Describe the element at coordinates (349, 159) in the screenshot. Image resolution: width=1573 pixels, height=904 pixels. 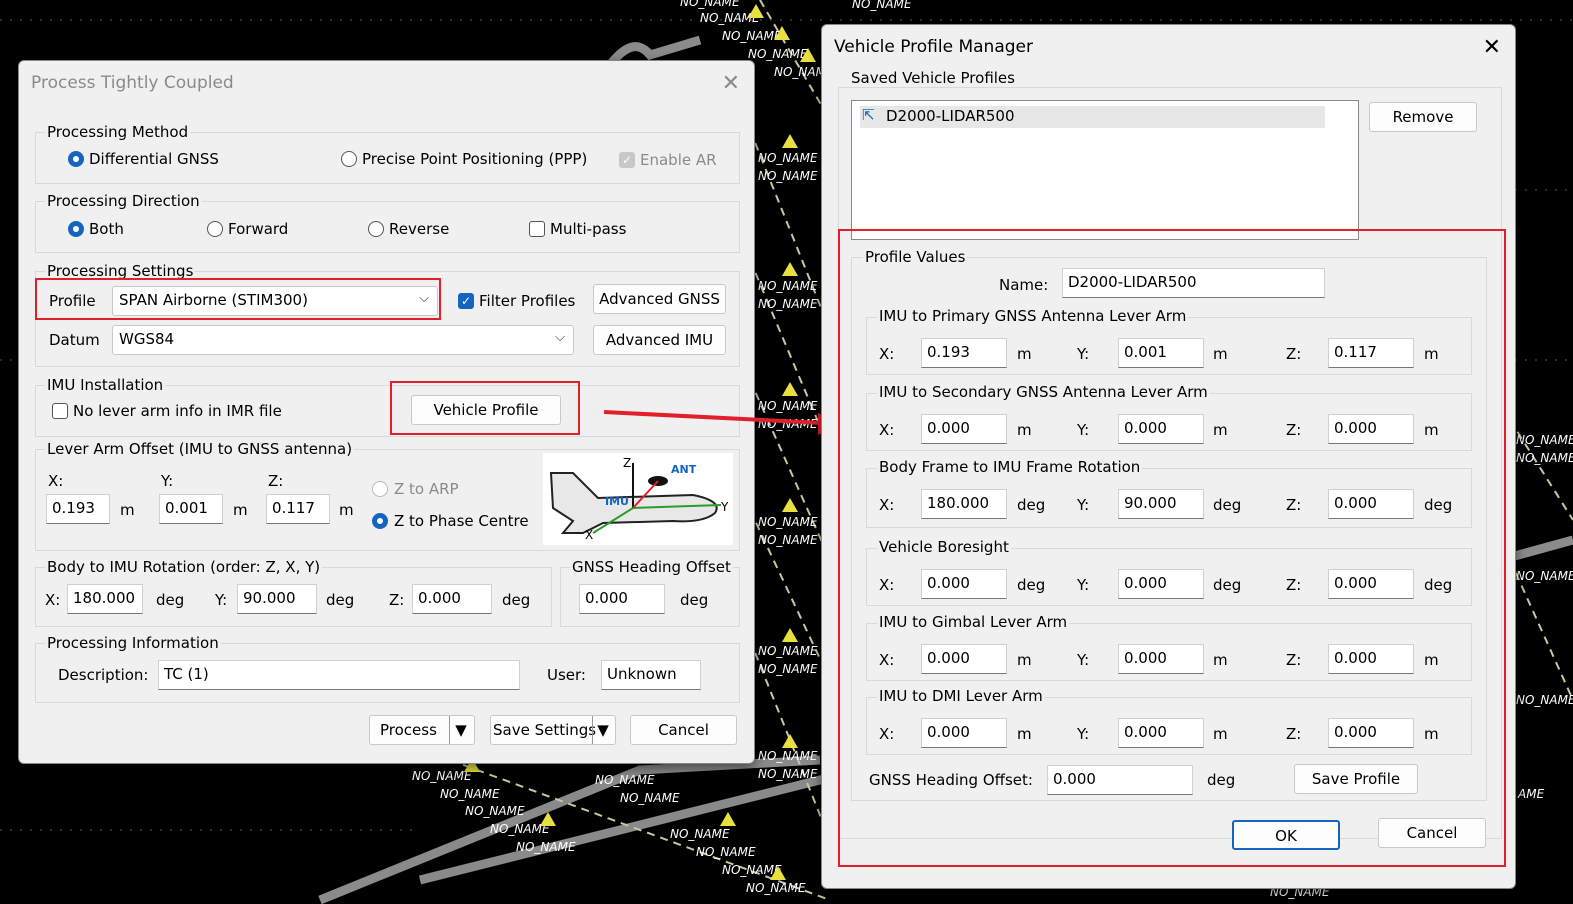
I see `radio-ppp` at that location.